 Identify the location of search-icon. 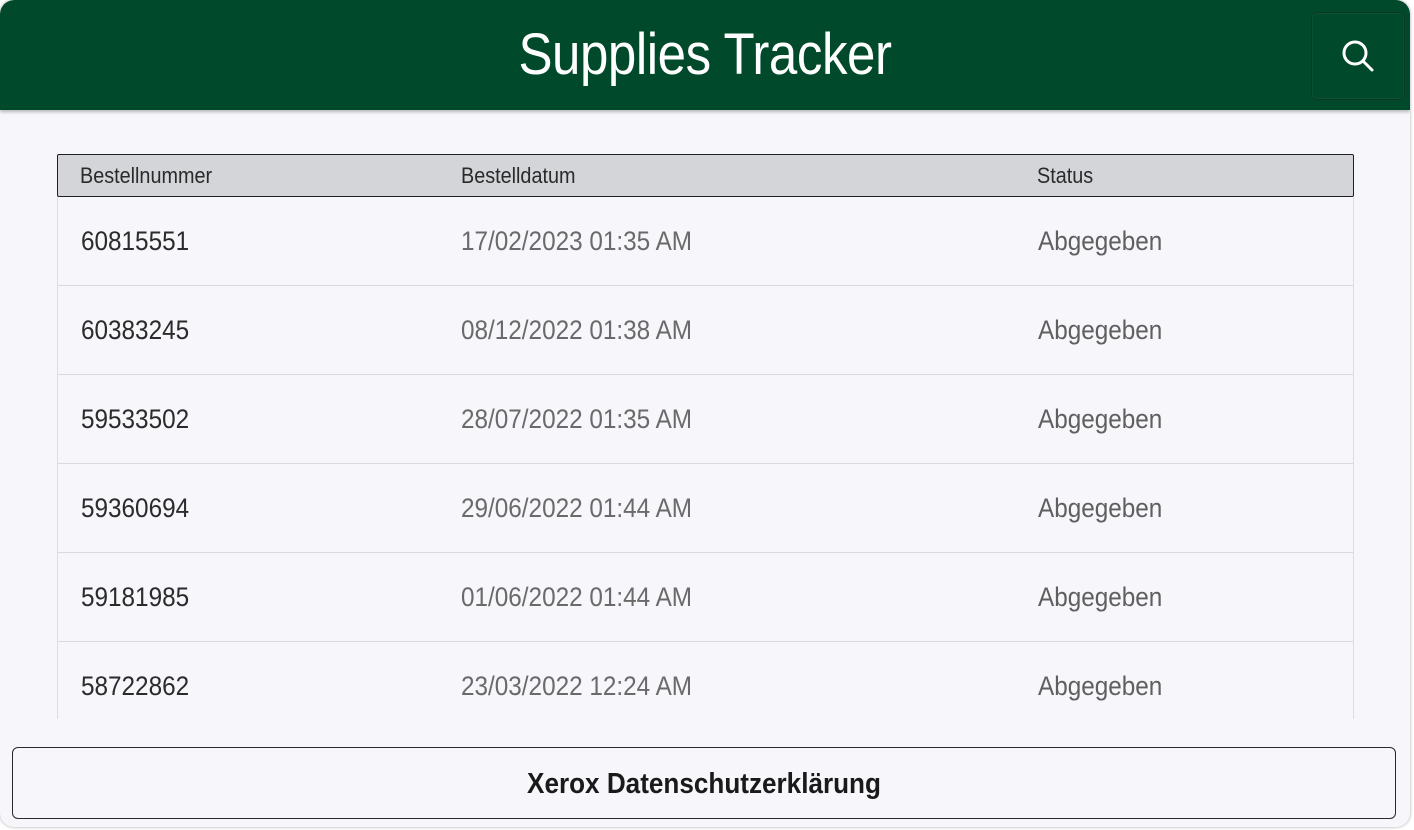
(1358, 56).